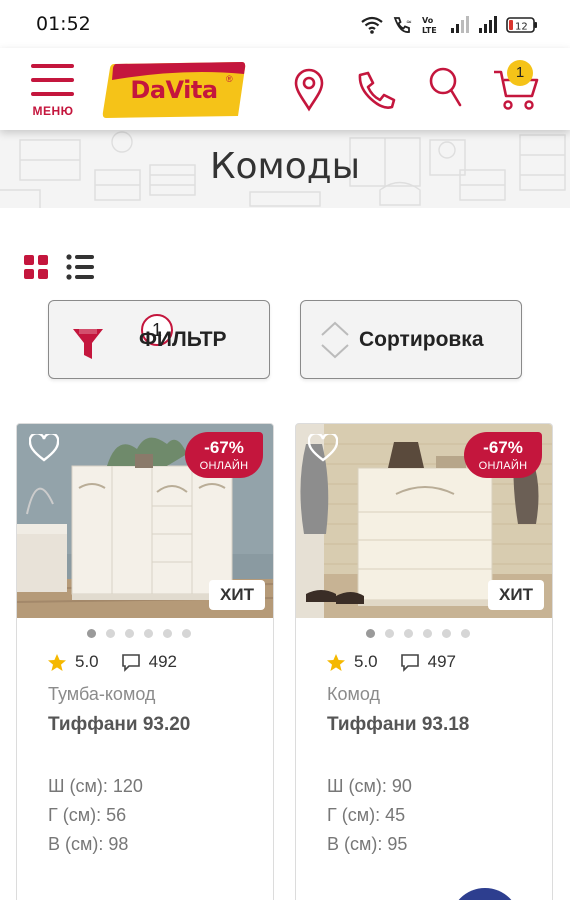 The height and width of the screenshot is (900, 570). Describe the element at coordinates (521, 27) in the screenshot. I see `battery-level: 12` at that location.